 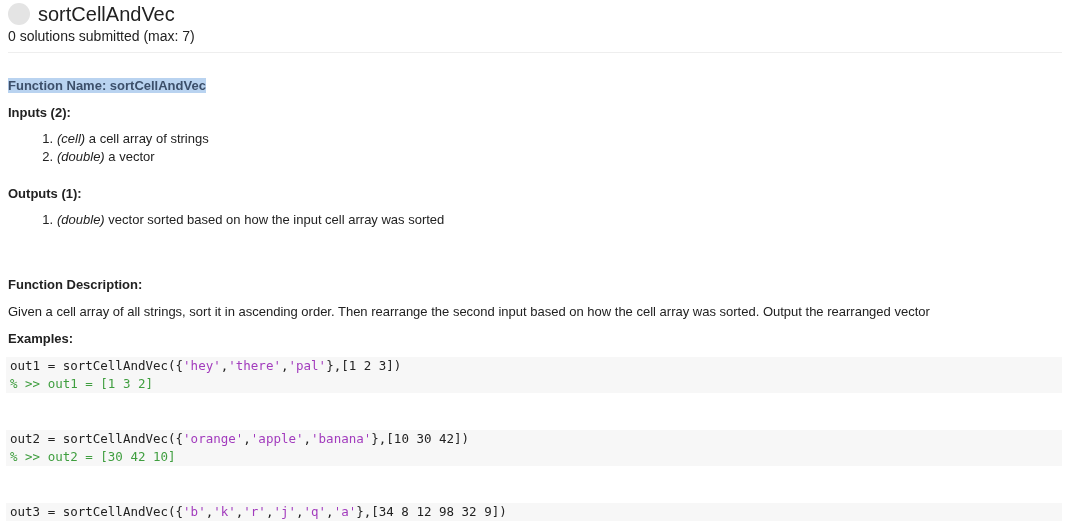 I want to click on code-line: out2 = sortCellAndVec({'orange','apple','banana'},[10 30 42]), so click(x=240, y=439).